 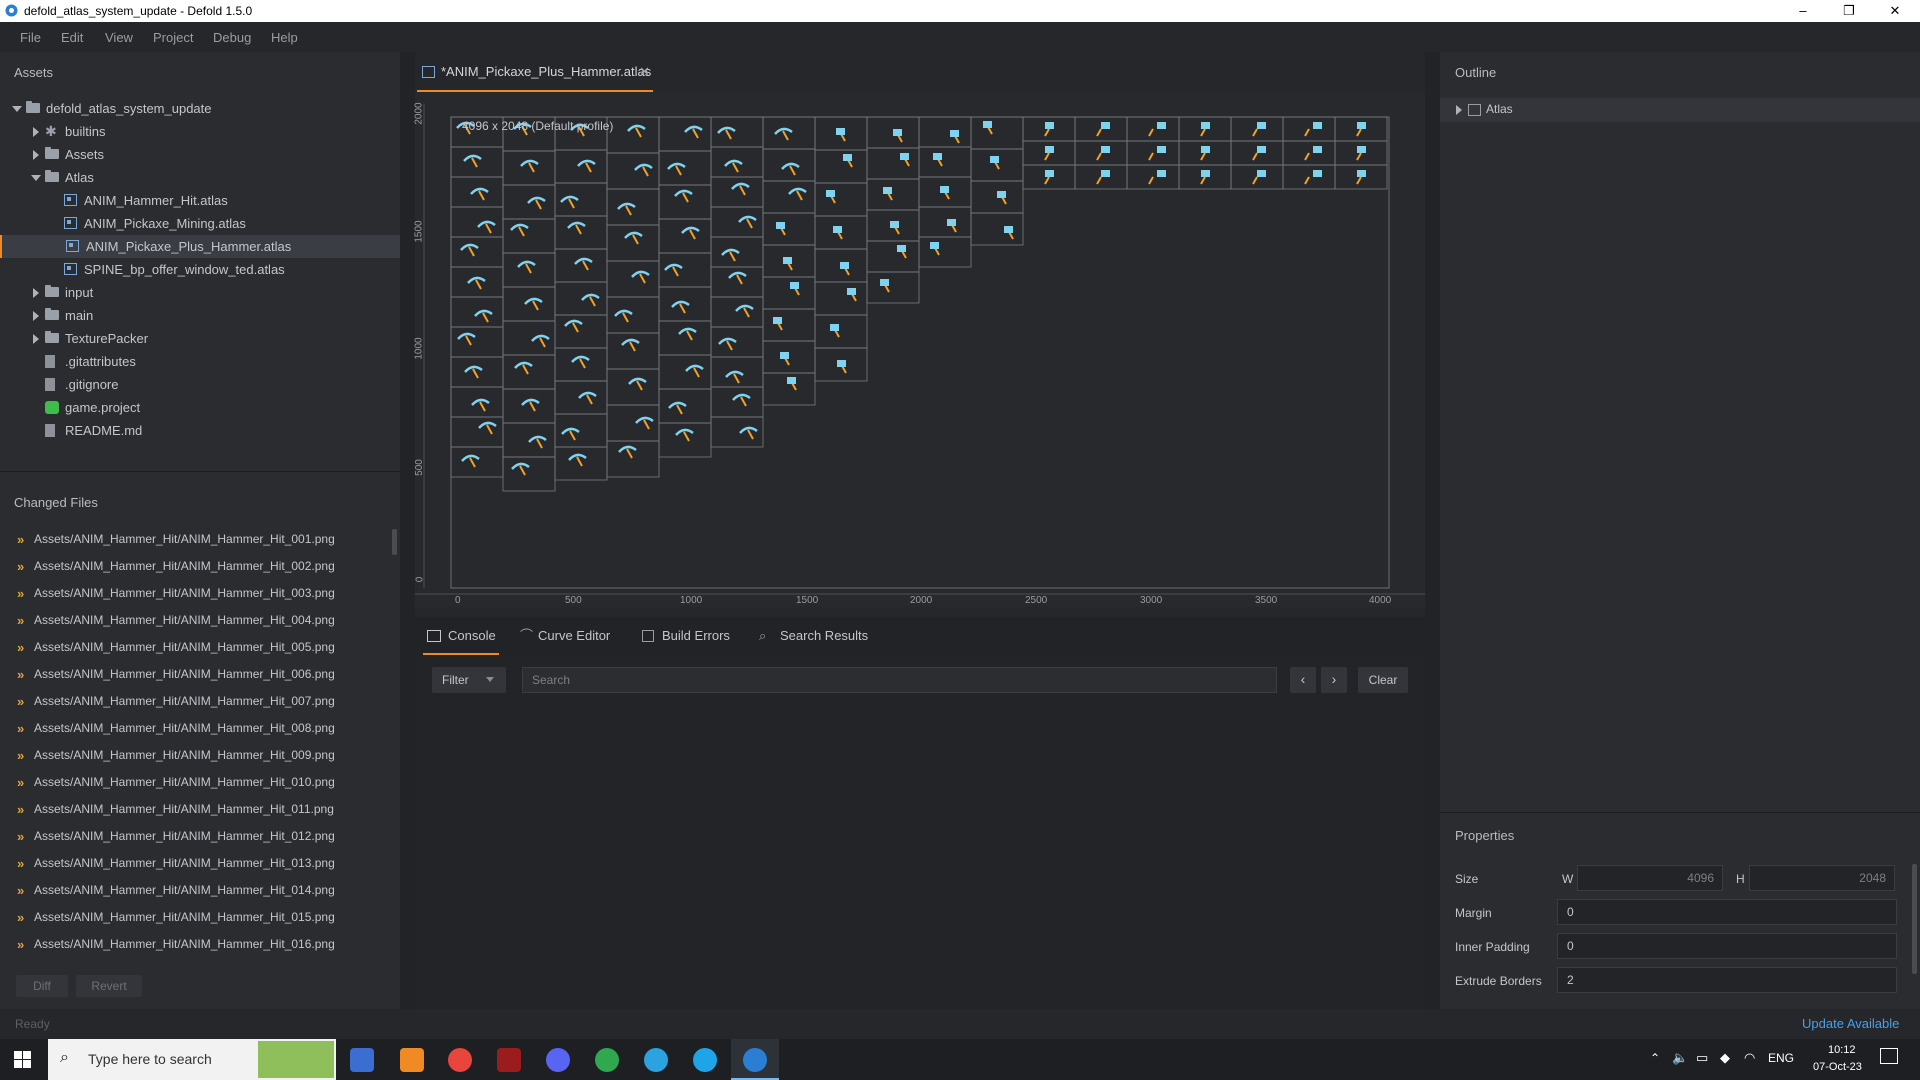 I want to click on battery-icon: ▭, so click(x=1702, y=1058).